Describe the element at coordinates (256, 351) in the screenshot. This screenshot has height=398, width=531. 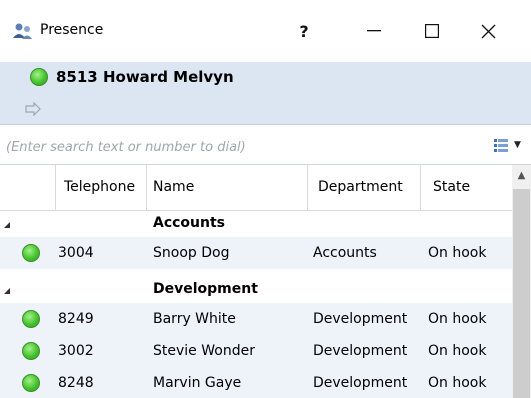
I see `table-row: 3002 Stevie Wonder Development On hook` at that location.